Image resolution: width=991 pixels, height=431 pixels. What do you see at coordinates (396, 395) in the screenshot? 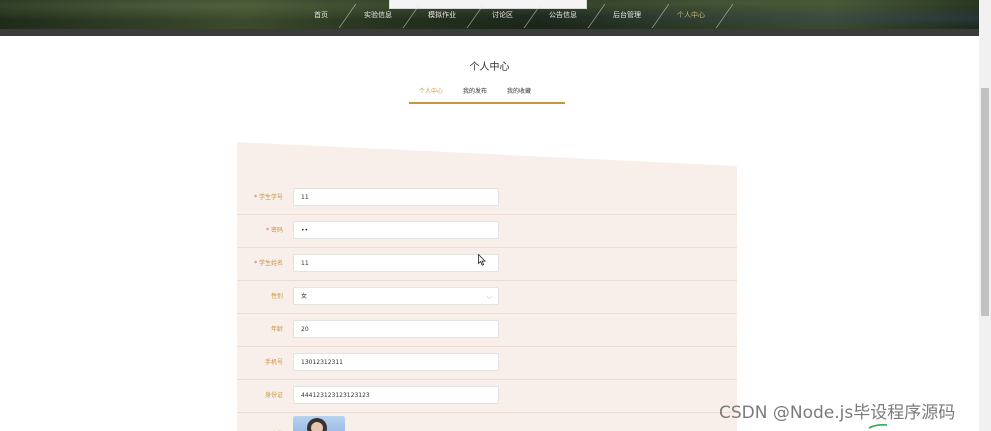
I see `id-card-input: 444123123123123123` at bounding box center [396, 395].